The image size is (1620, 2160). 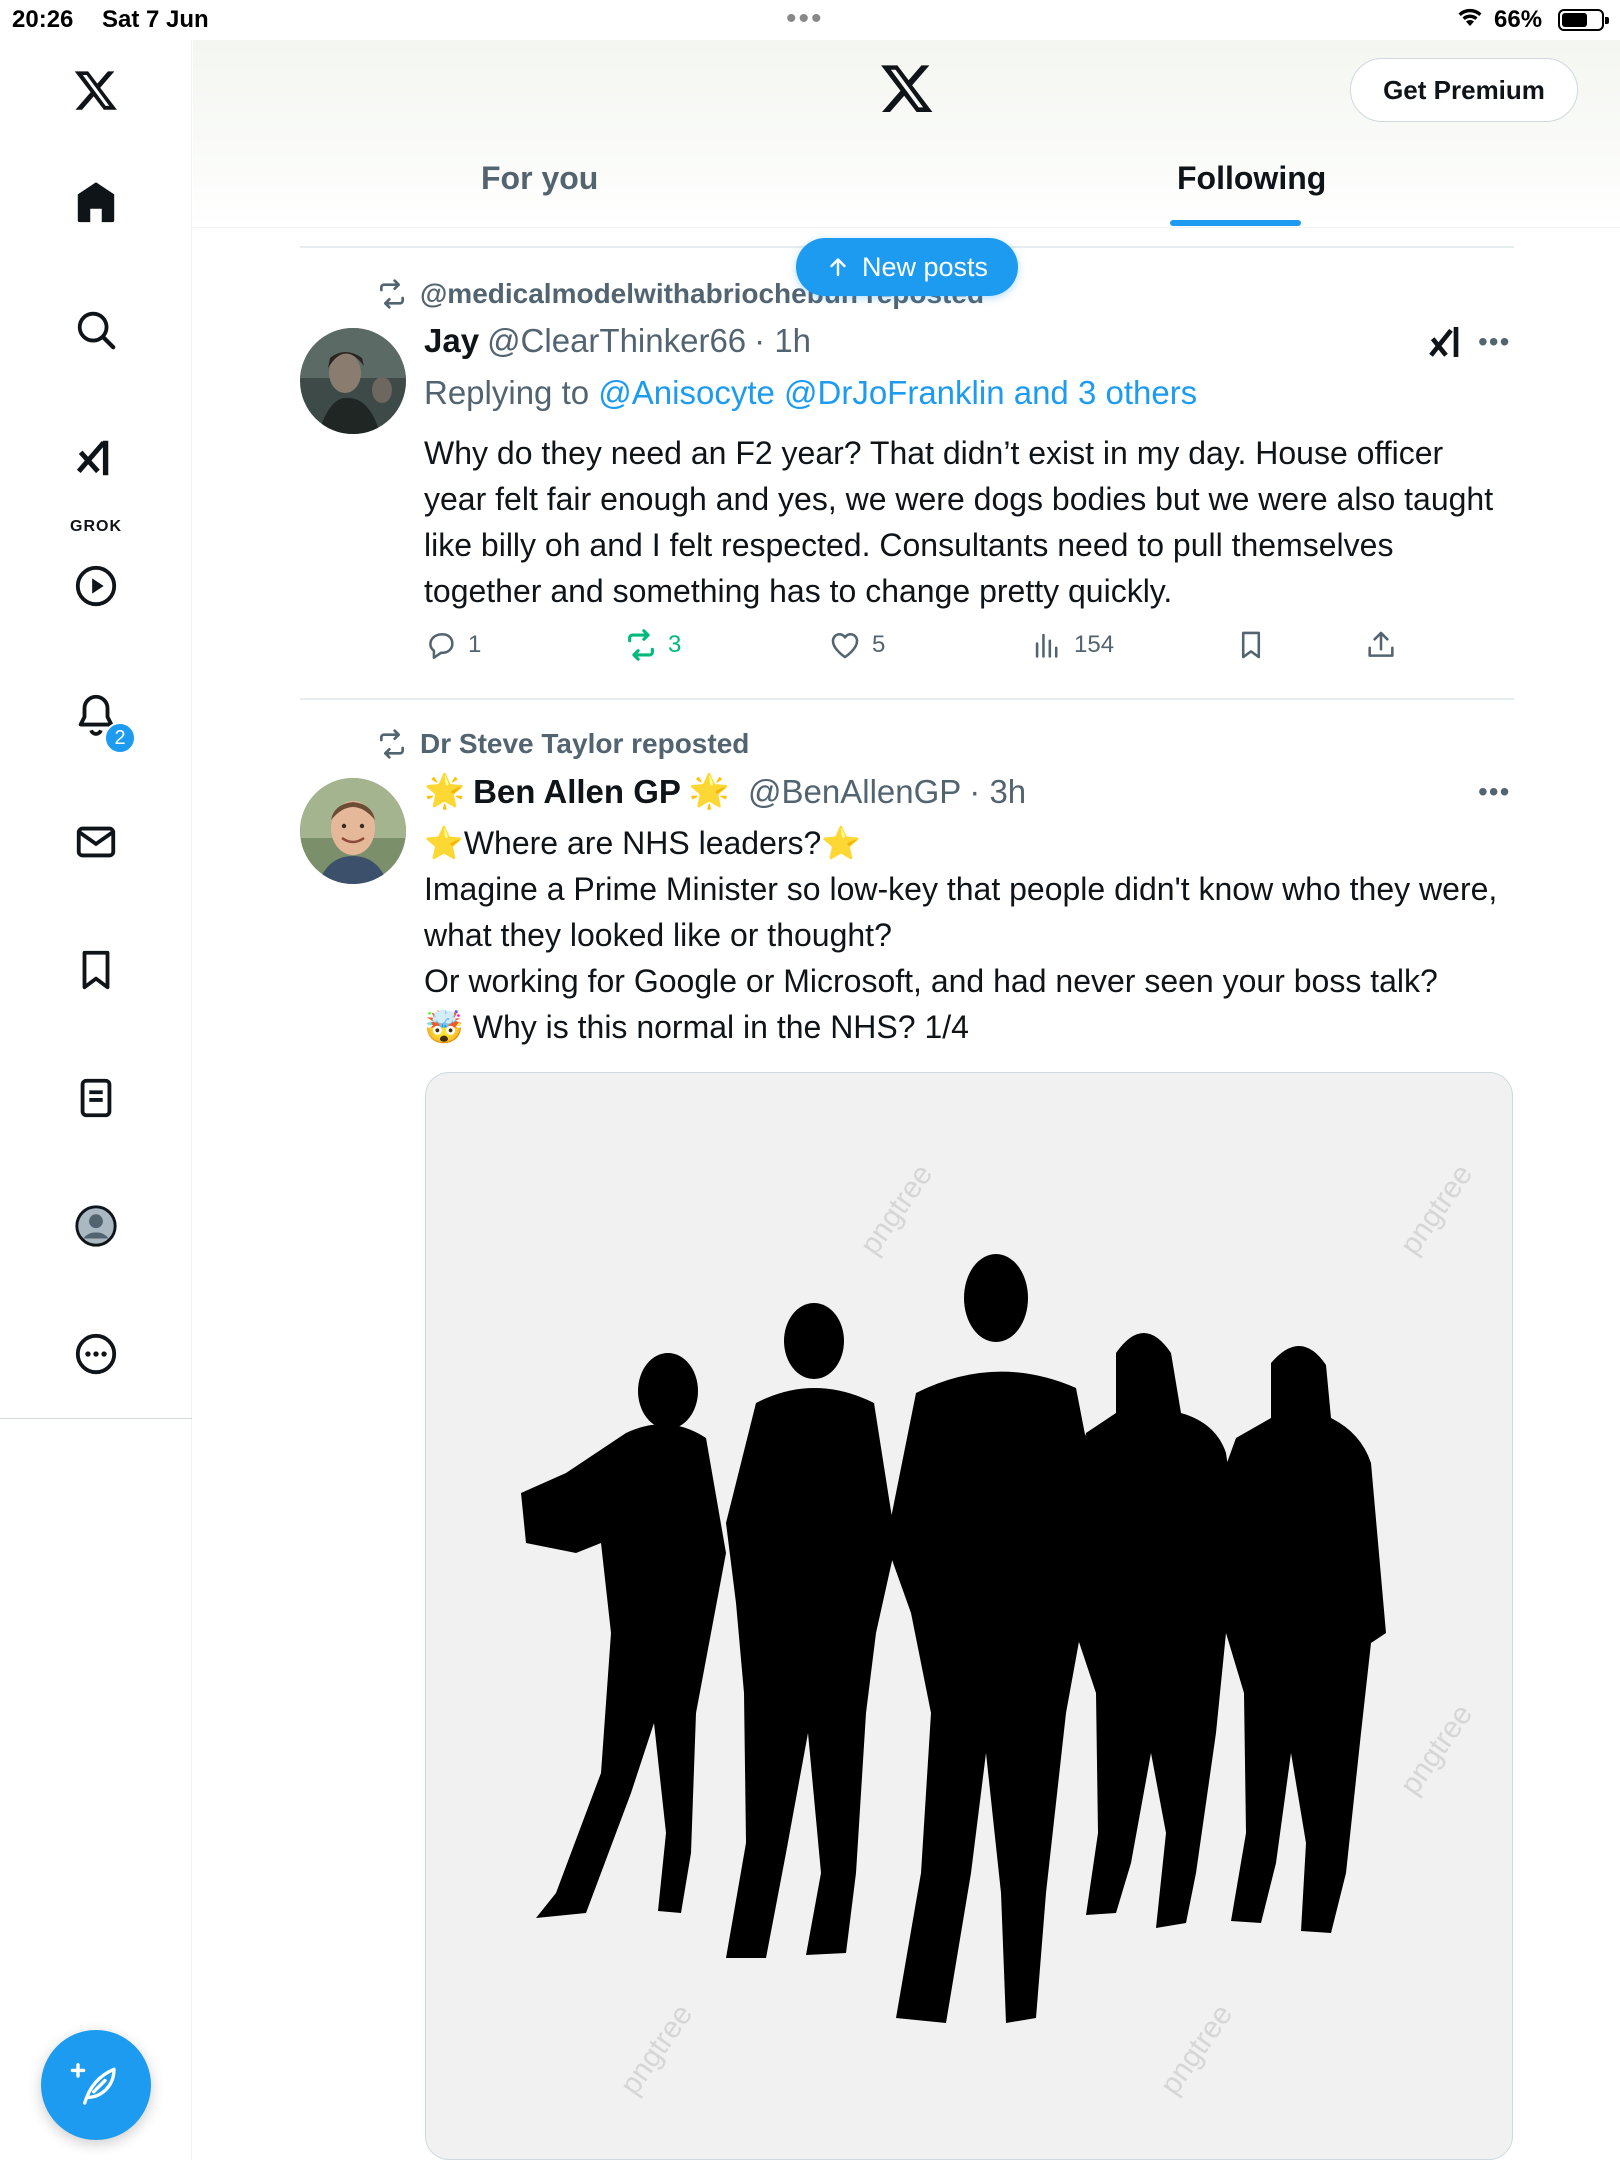 What do you see at coordinates (1072, 645) in the screenshot?
I see `views-button: 154` at bounding box center [1072, 645].